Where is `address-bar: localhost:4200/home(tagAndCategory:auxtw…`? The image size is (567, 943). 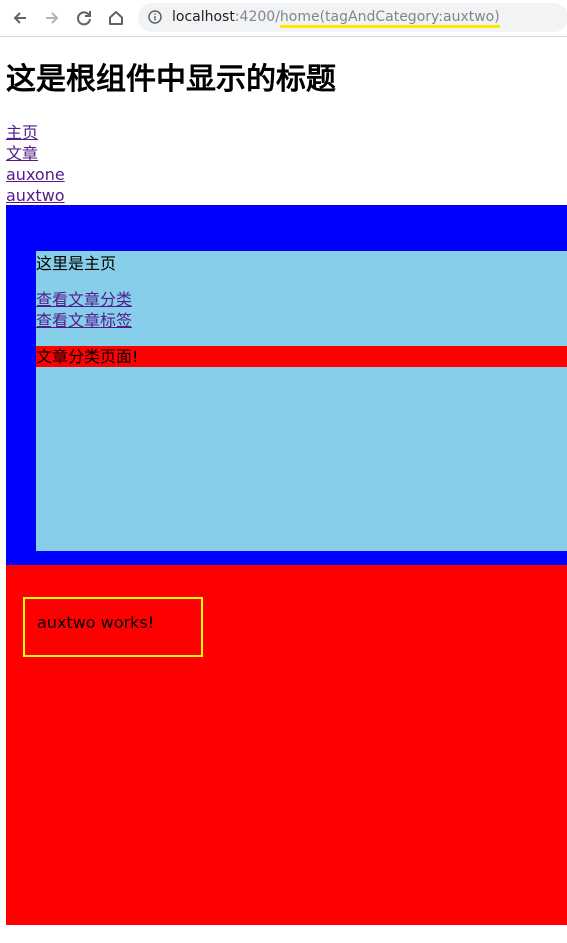 address-bar: localhost:4200/home(tagAndCategory:auxtw… is located at coordinates (352, 17).